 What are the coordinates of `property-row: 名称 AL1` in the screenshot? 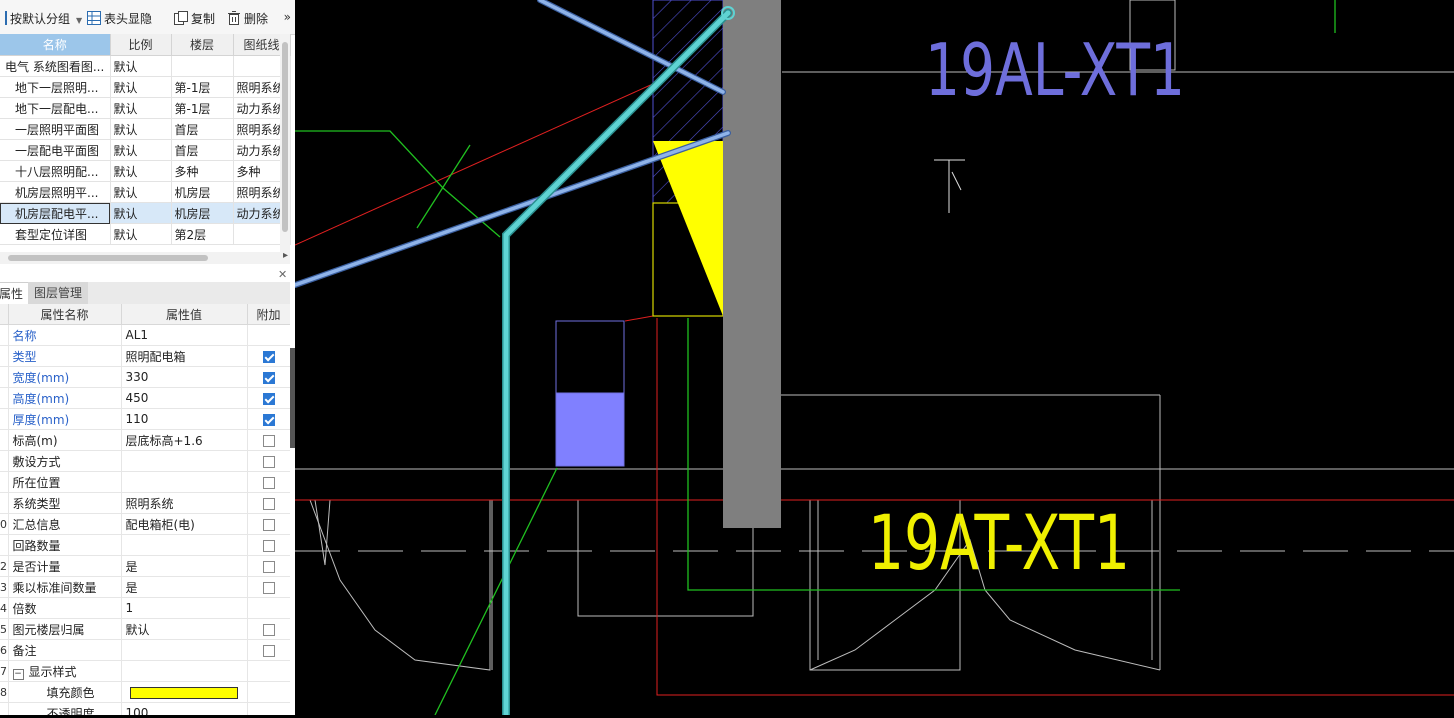 It's located at (145, 335).